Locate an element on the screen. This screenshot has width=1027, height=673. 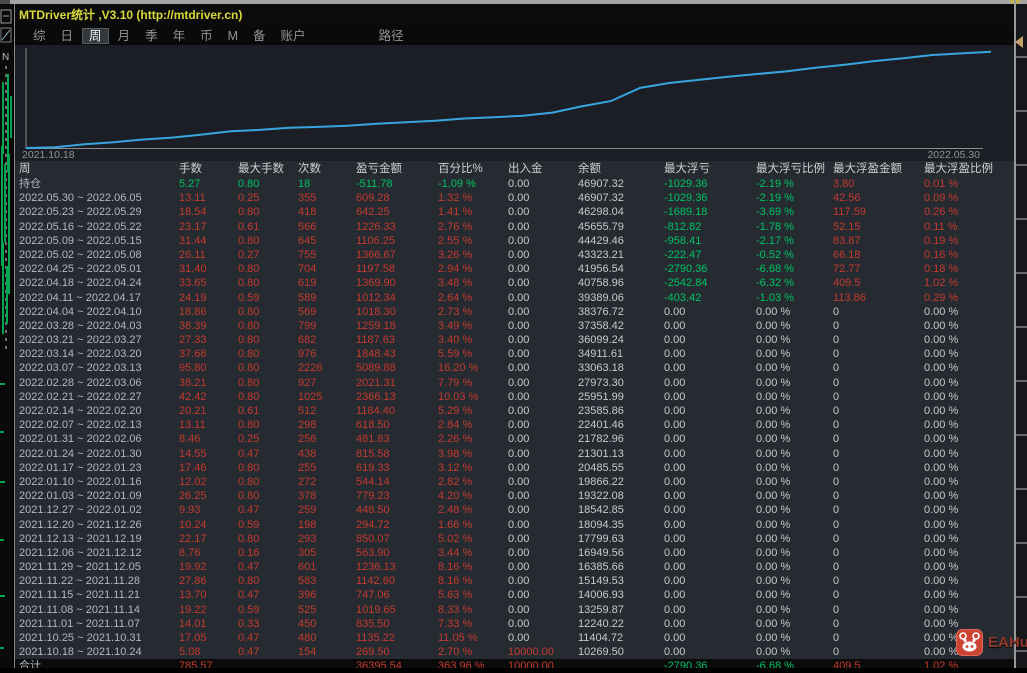
column-header: 余额 is located at coordinates (621, 169).